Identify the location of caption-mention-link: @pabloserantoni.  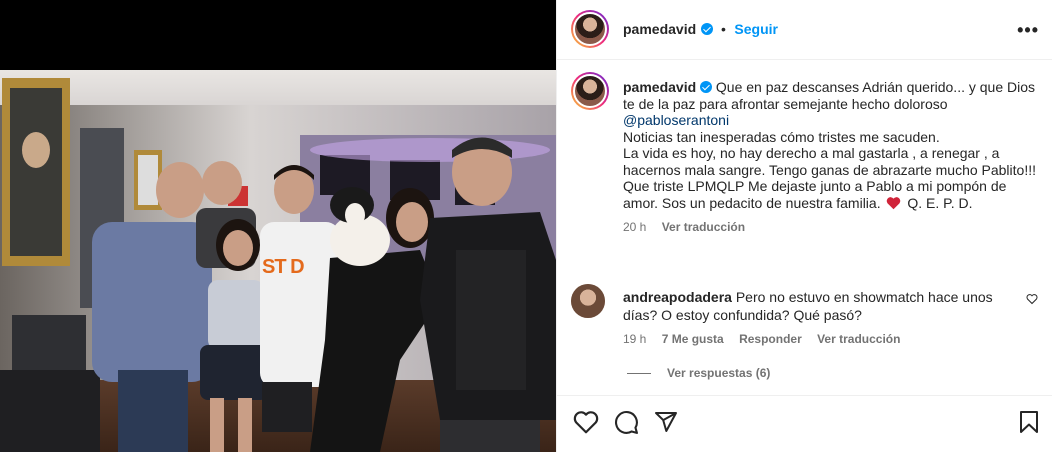
(676, 120).